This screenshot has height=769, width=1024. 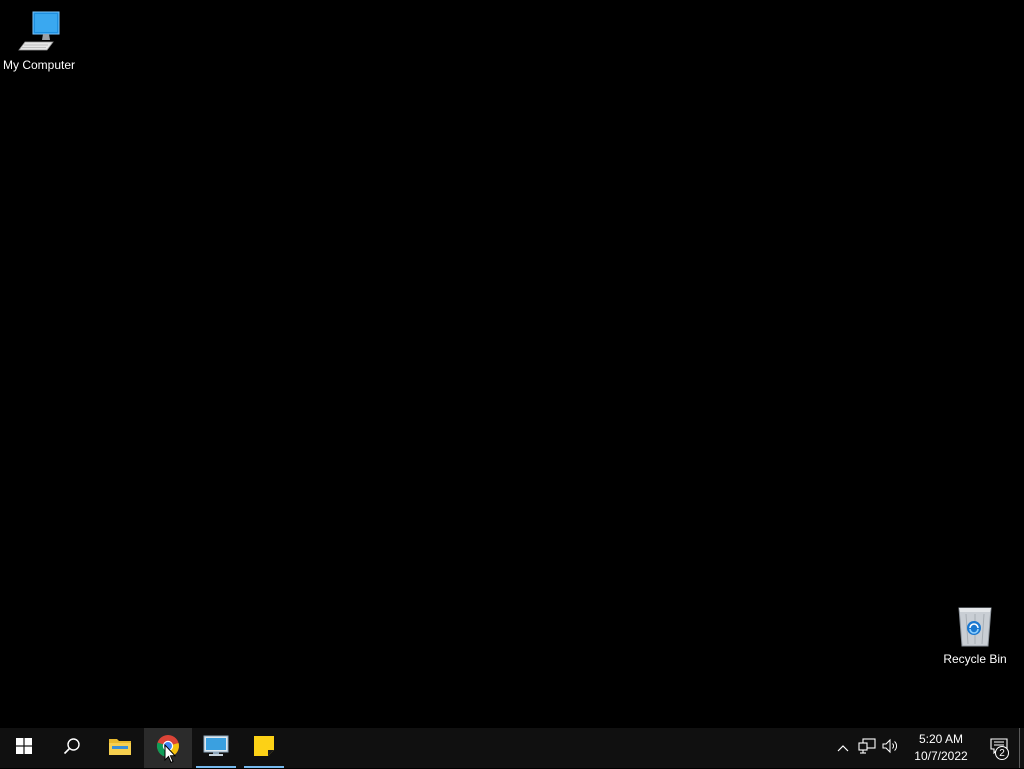 I want to click on action-center-button: 2, so click(x=999, y=748).